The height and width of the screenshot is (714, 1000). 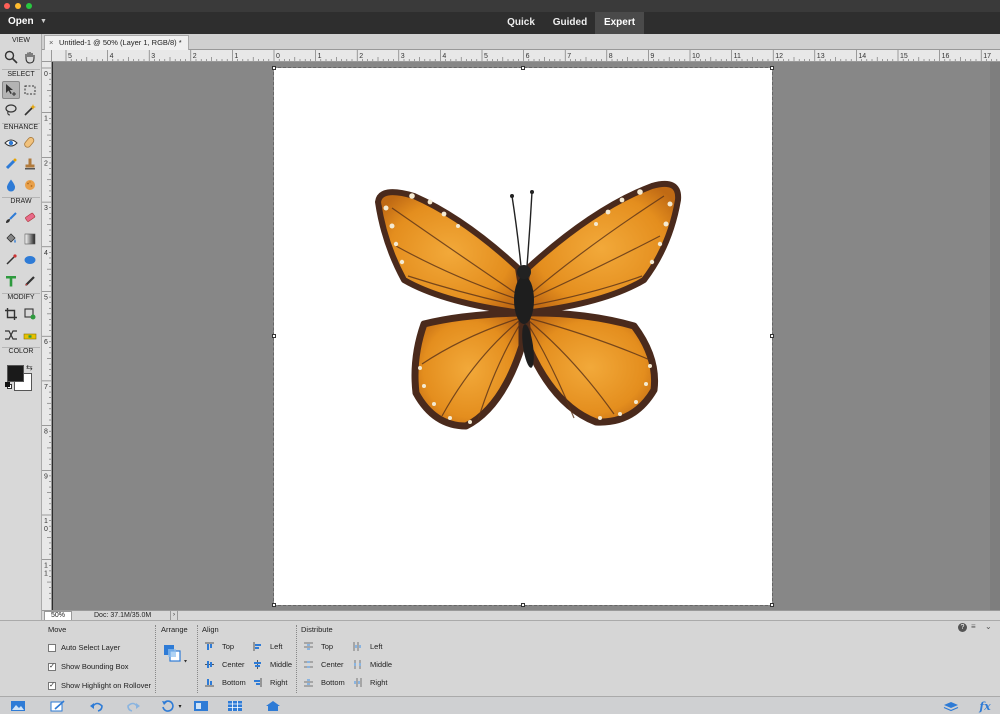 What do you see at coordinates (30, 110) in the screenshot?
I see `magic-wand-tool` at bounding box center [30, 110].